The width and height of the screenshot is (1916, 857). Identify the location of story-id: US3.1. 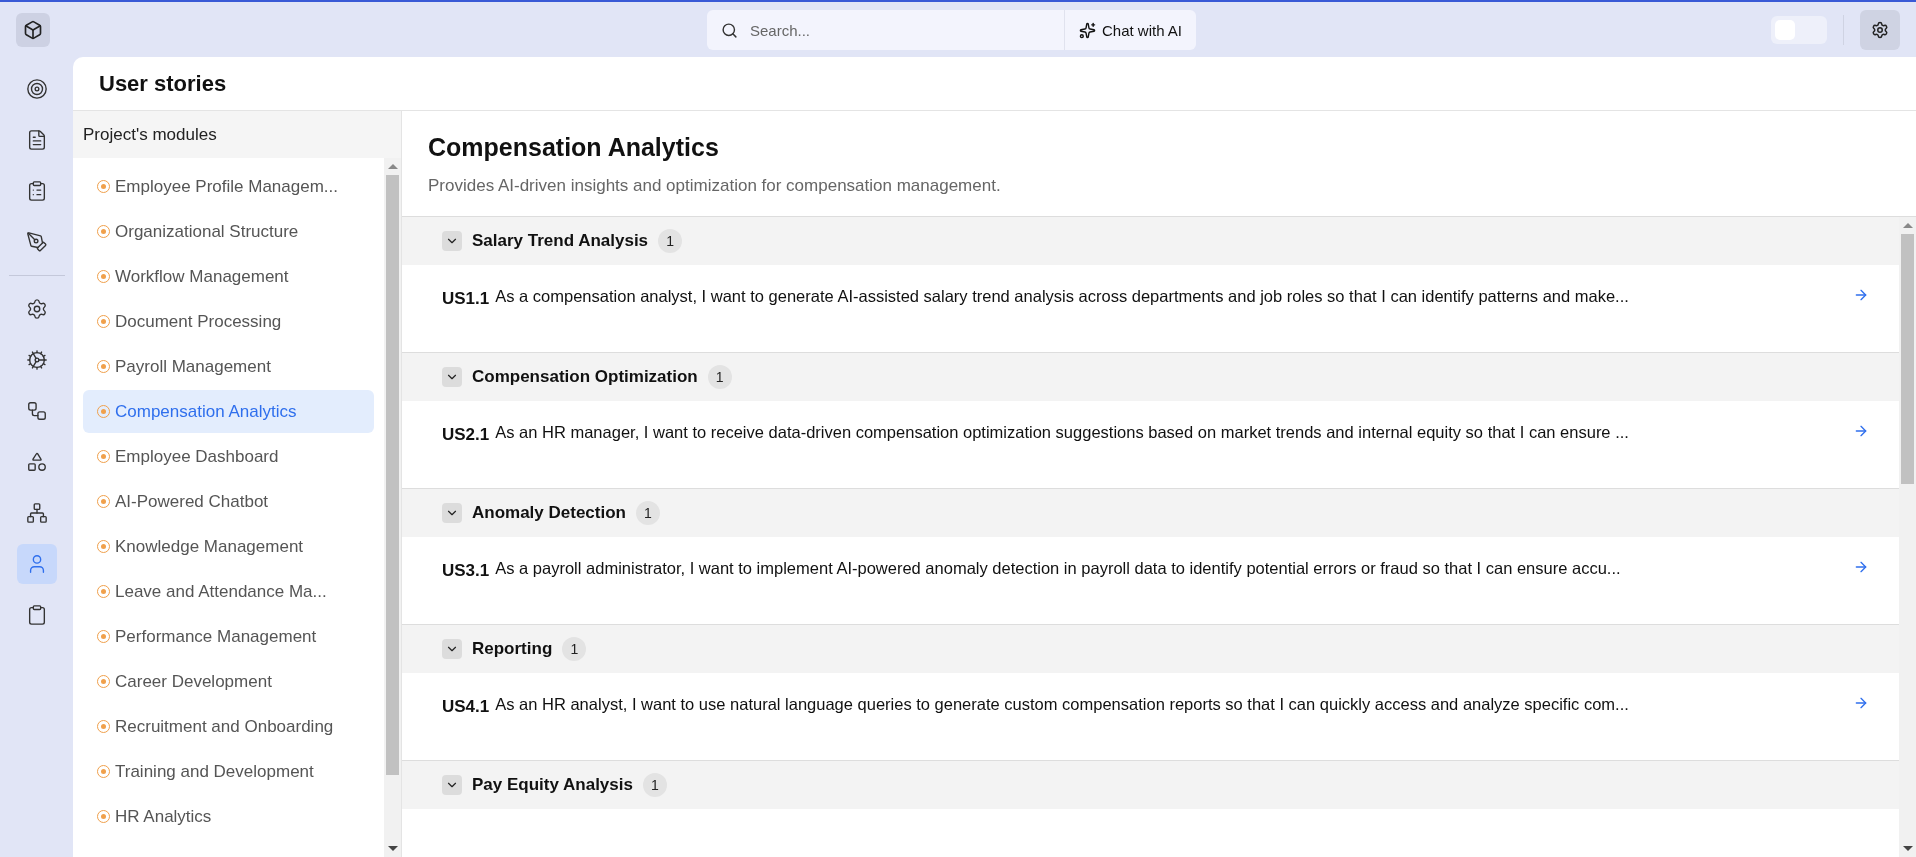
(466, 571).